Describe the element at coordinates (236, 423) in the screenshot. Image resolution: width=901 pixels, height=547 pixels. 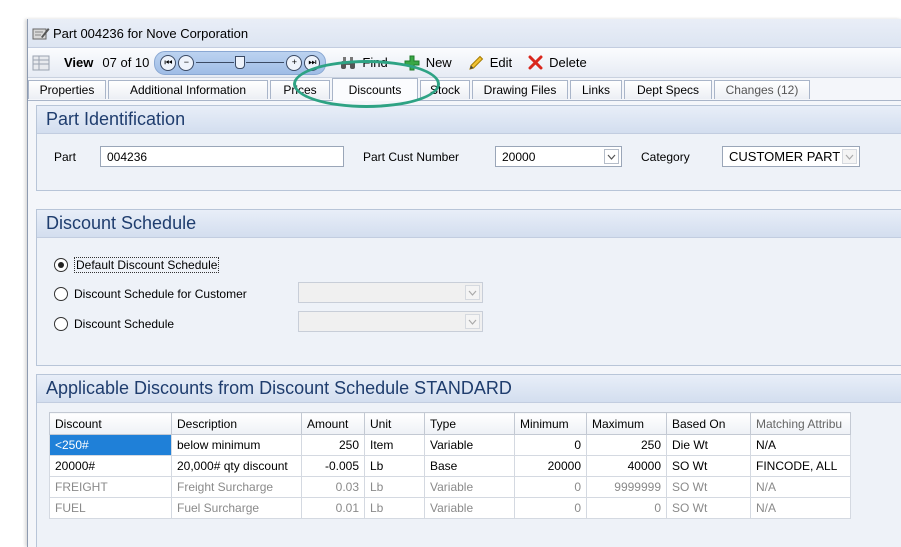
I see `column-header-description: Description` at that location.